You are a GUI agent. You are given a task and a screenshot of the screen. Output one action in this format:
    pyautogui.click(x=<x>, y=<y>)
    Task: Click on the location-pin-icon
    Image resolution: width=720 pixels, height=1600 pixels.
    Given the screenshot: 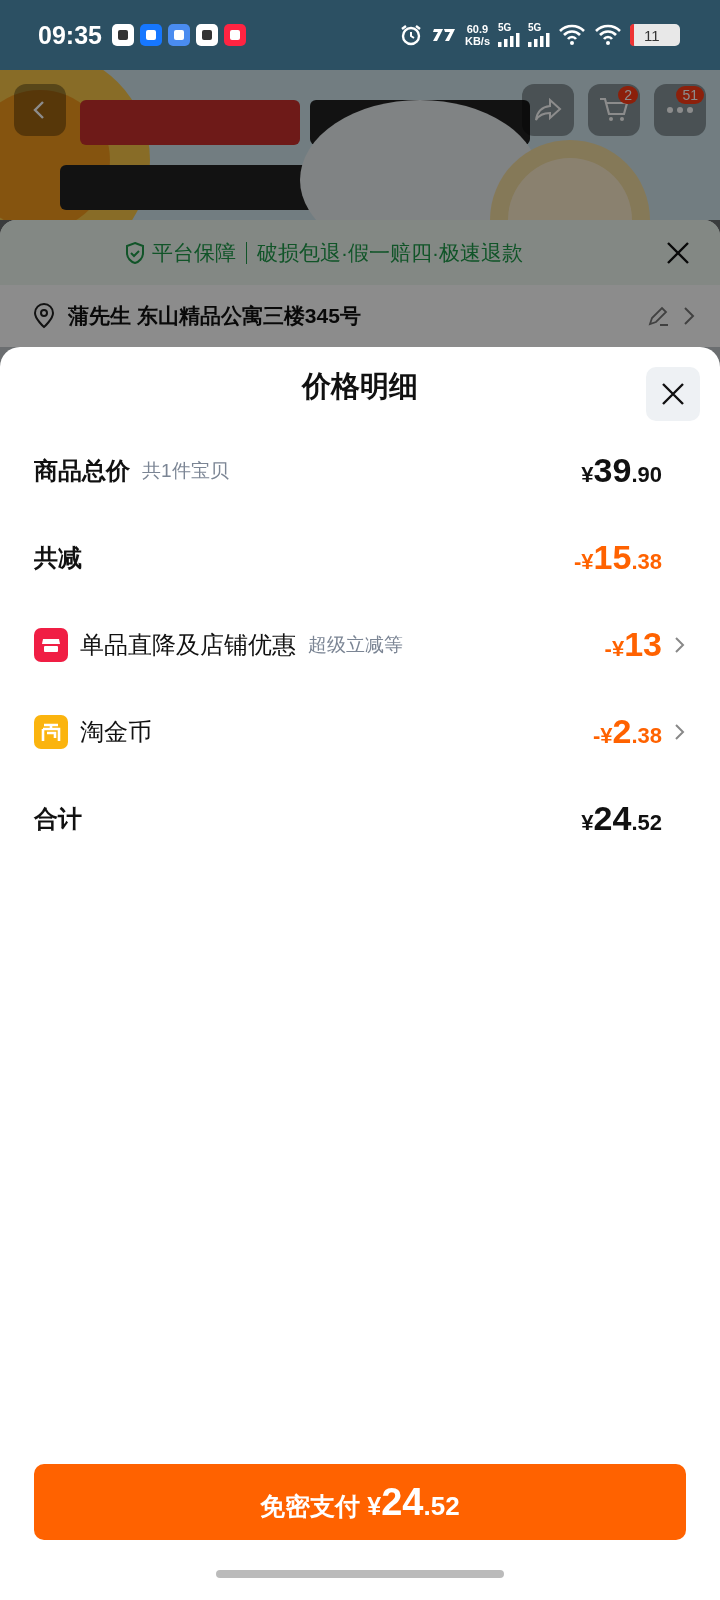 What is the action you would take?
    pyautogui.click(x=44, y=316)
    